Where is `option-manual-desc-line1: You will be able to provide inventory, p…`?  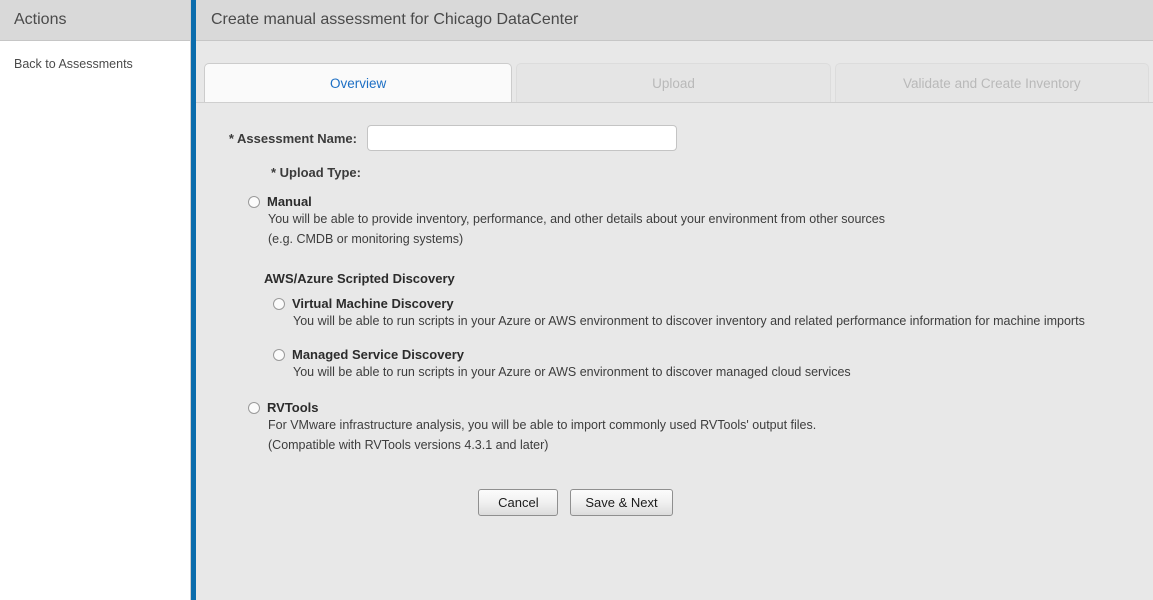
option-manual-desc-line1: You will be able to provide inventory, p… is located at coordinates (577, 219).